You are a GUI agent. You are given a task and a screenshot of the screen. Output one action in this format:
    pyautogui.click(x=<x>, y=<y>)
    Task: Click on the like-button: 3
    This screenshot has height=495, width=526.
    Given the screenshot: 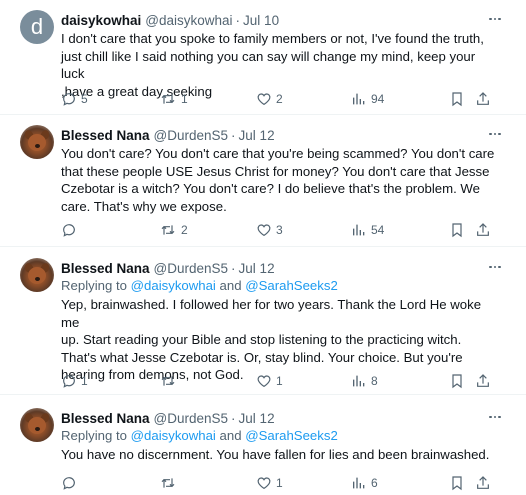 What is the action you would take?
    pyautogui.click(x=269, y=230)
    